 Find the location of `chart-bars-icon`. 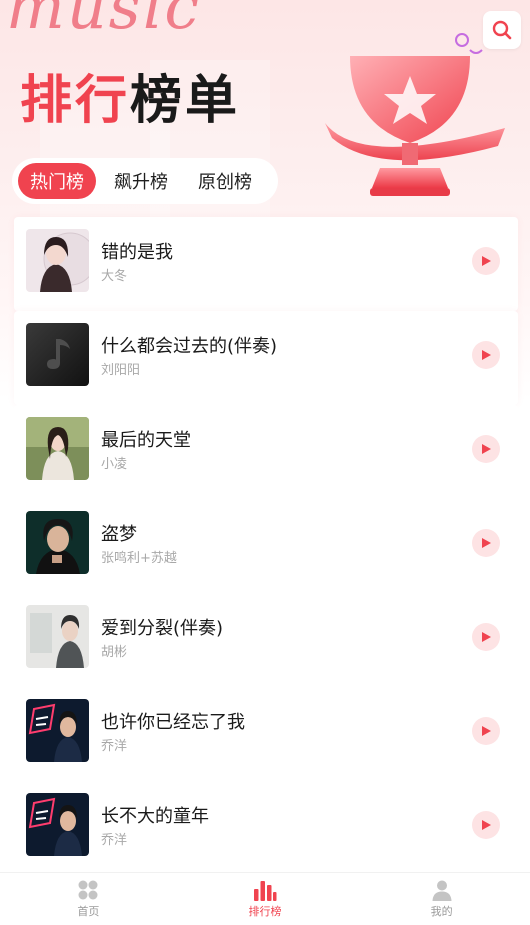

chart-bars-icon is located at coordinates (265, 891).